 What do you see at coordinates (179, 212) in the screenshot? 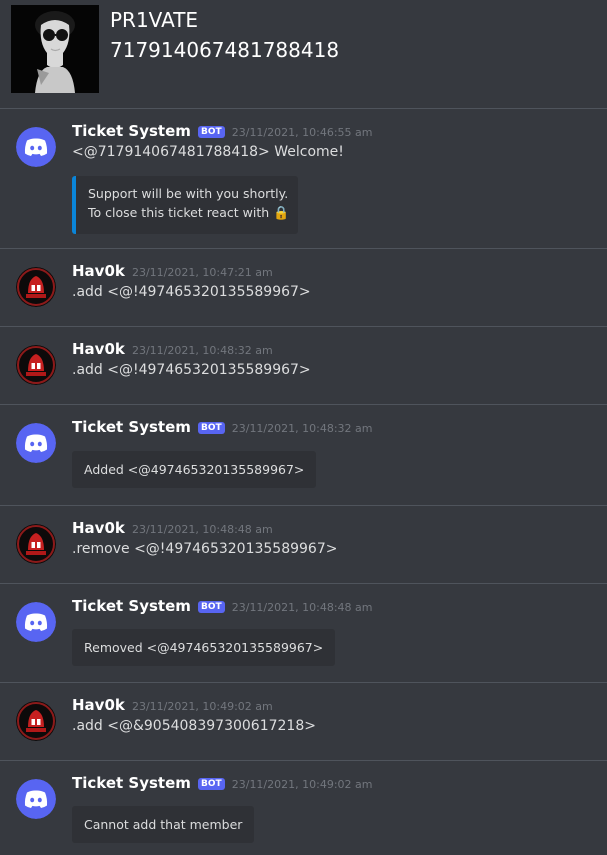
I see `embed-line: To close this ticket react with` at bounding box center [179, 212].